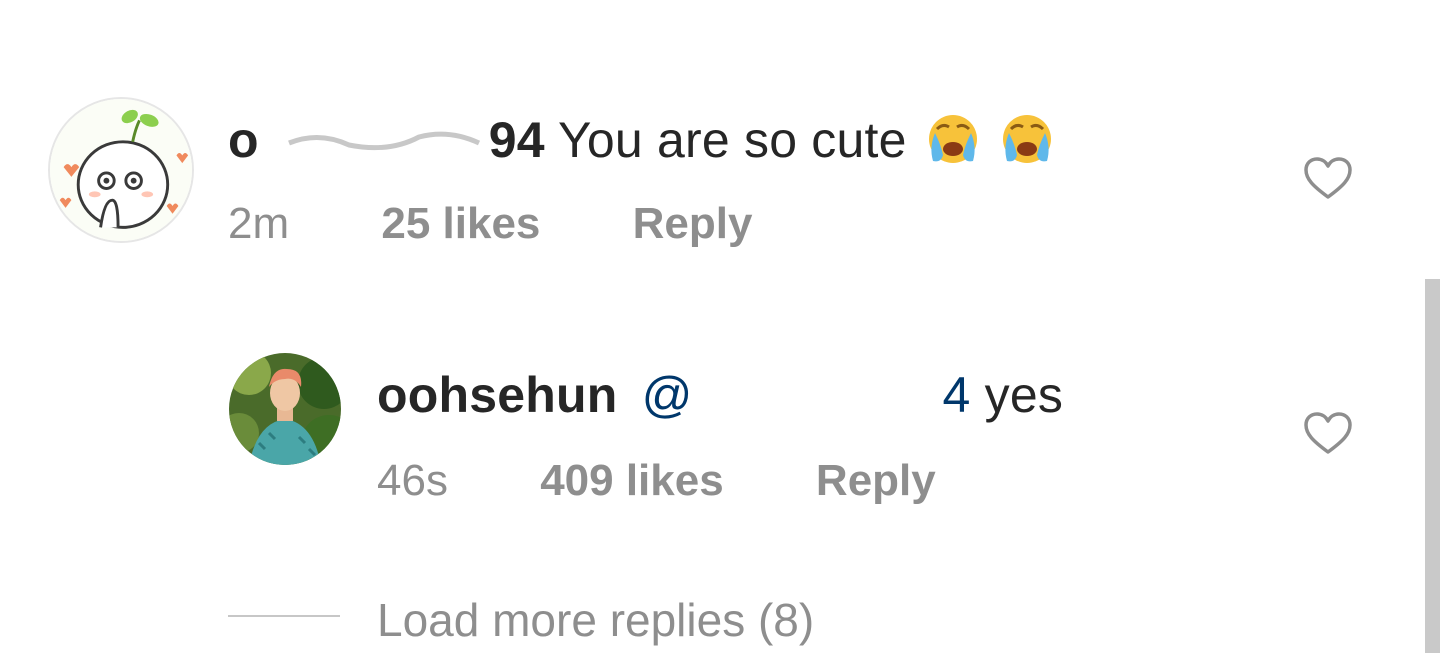 This screenshot has width=1440, height=653. What do you see at coordinates (284, 616) in the screenshot?
I see `load-more-divider` at bounding box center [284, 616].